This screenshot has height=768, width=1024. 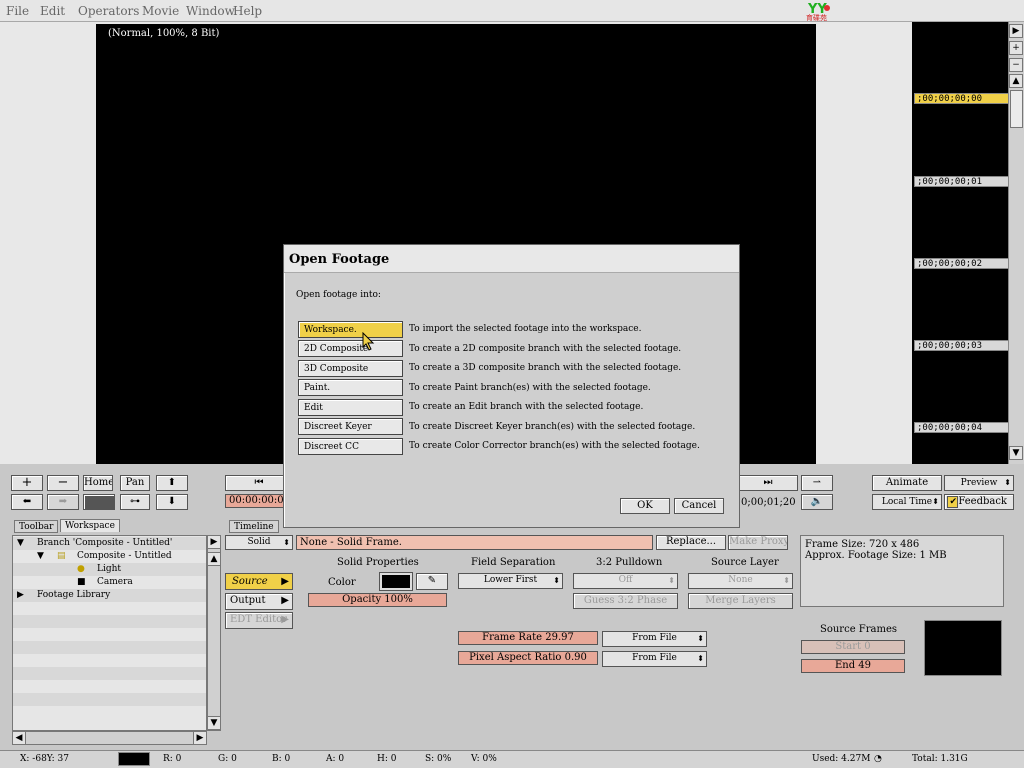 What do you see at coordinates (654, 659) in the screenshot?
I see `pixel-aspect-source-dropdown: From File` at bounding box center [654, 659].